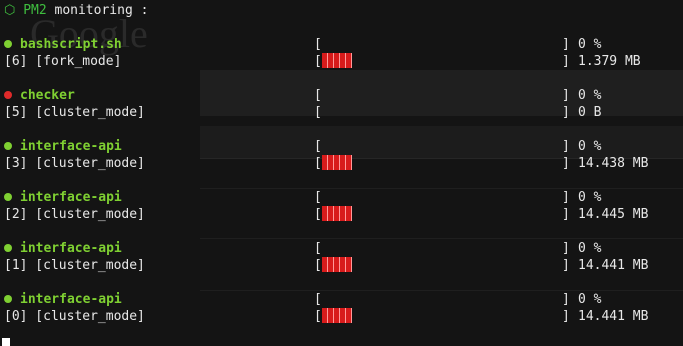  I want to click on process-name-line: checker, so click(39, 95).